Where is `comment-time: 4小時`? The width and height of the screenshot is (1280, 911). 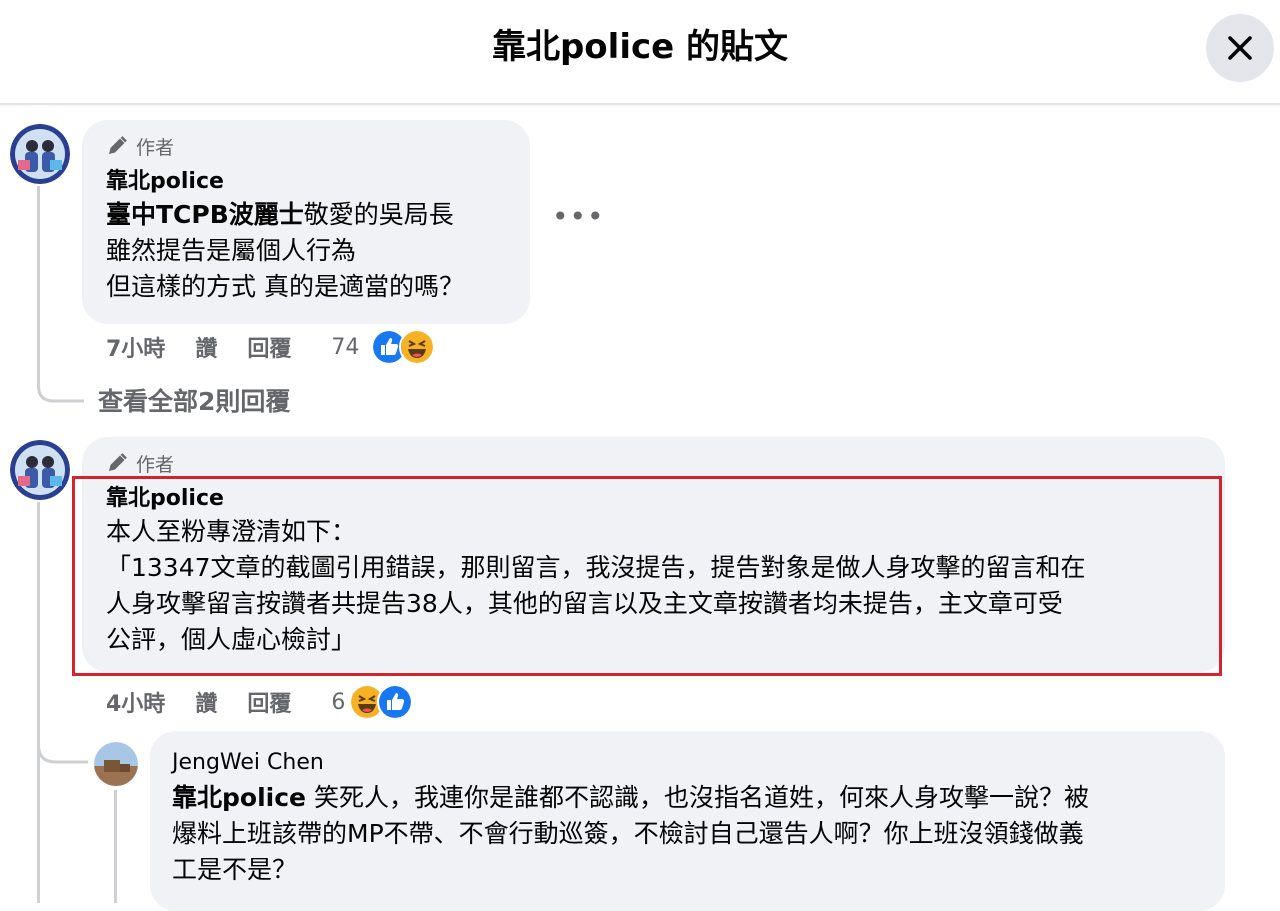 comment-time: 4小時 is located at coordinates (135, 702).